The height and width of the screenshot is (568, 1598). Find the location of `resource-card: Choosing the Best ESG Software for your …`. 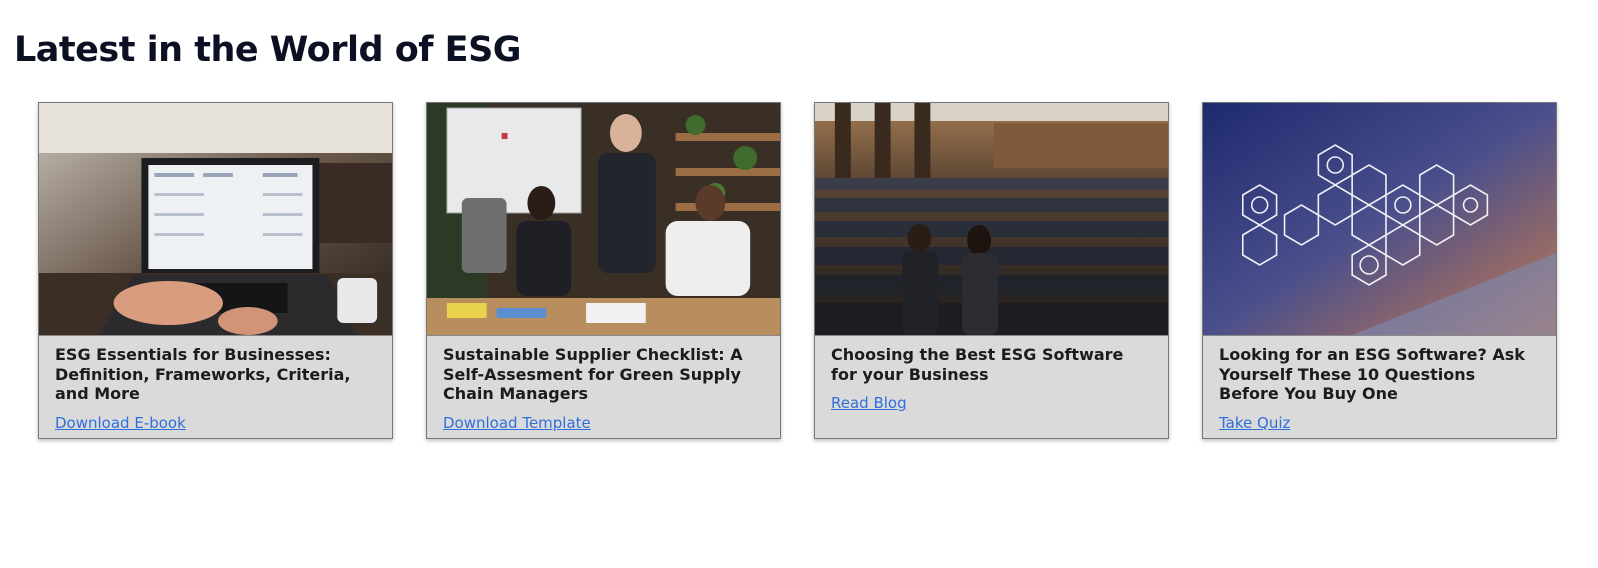

resource-card: Choosing the Best ESG Software for your … is located at coordinates (991, 270).